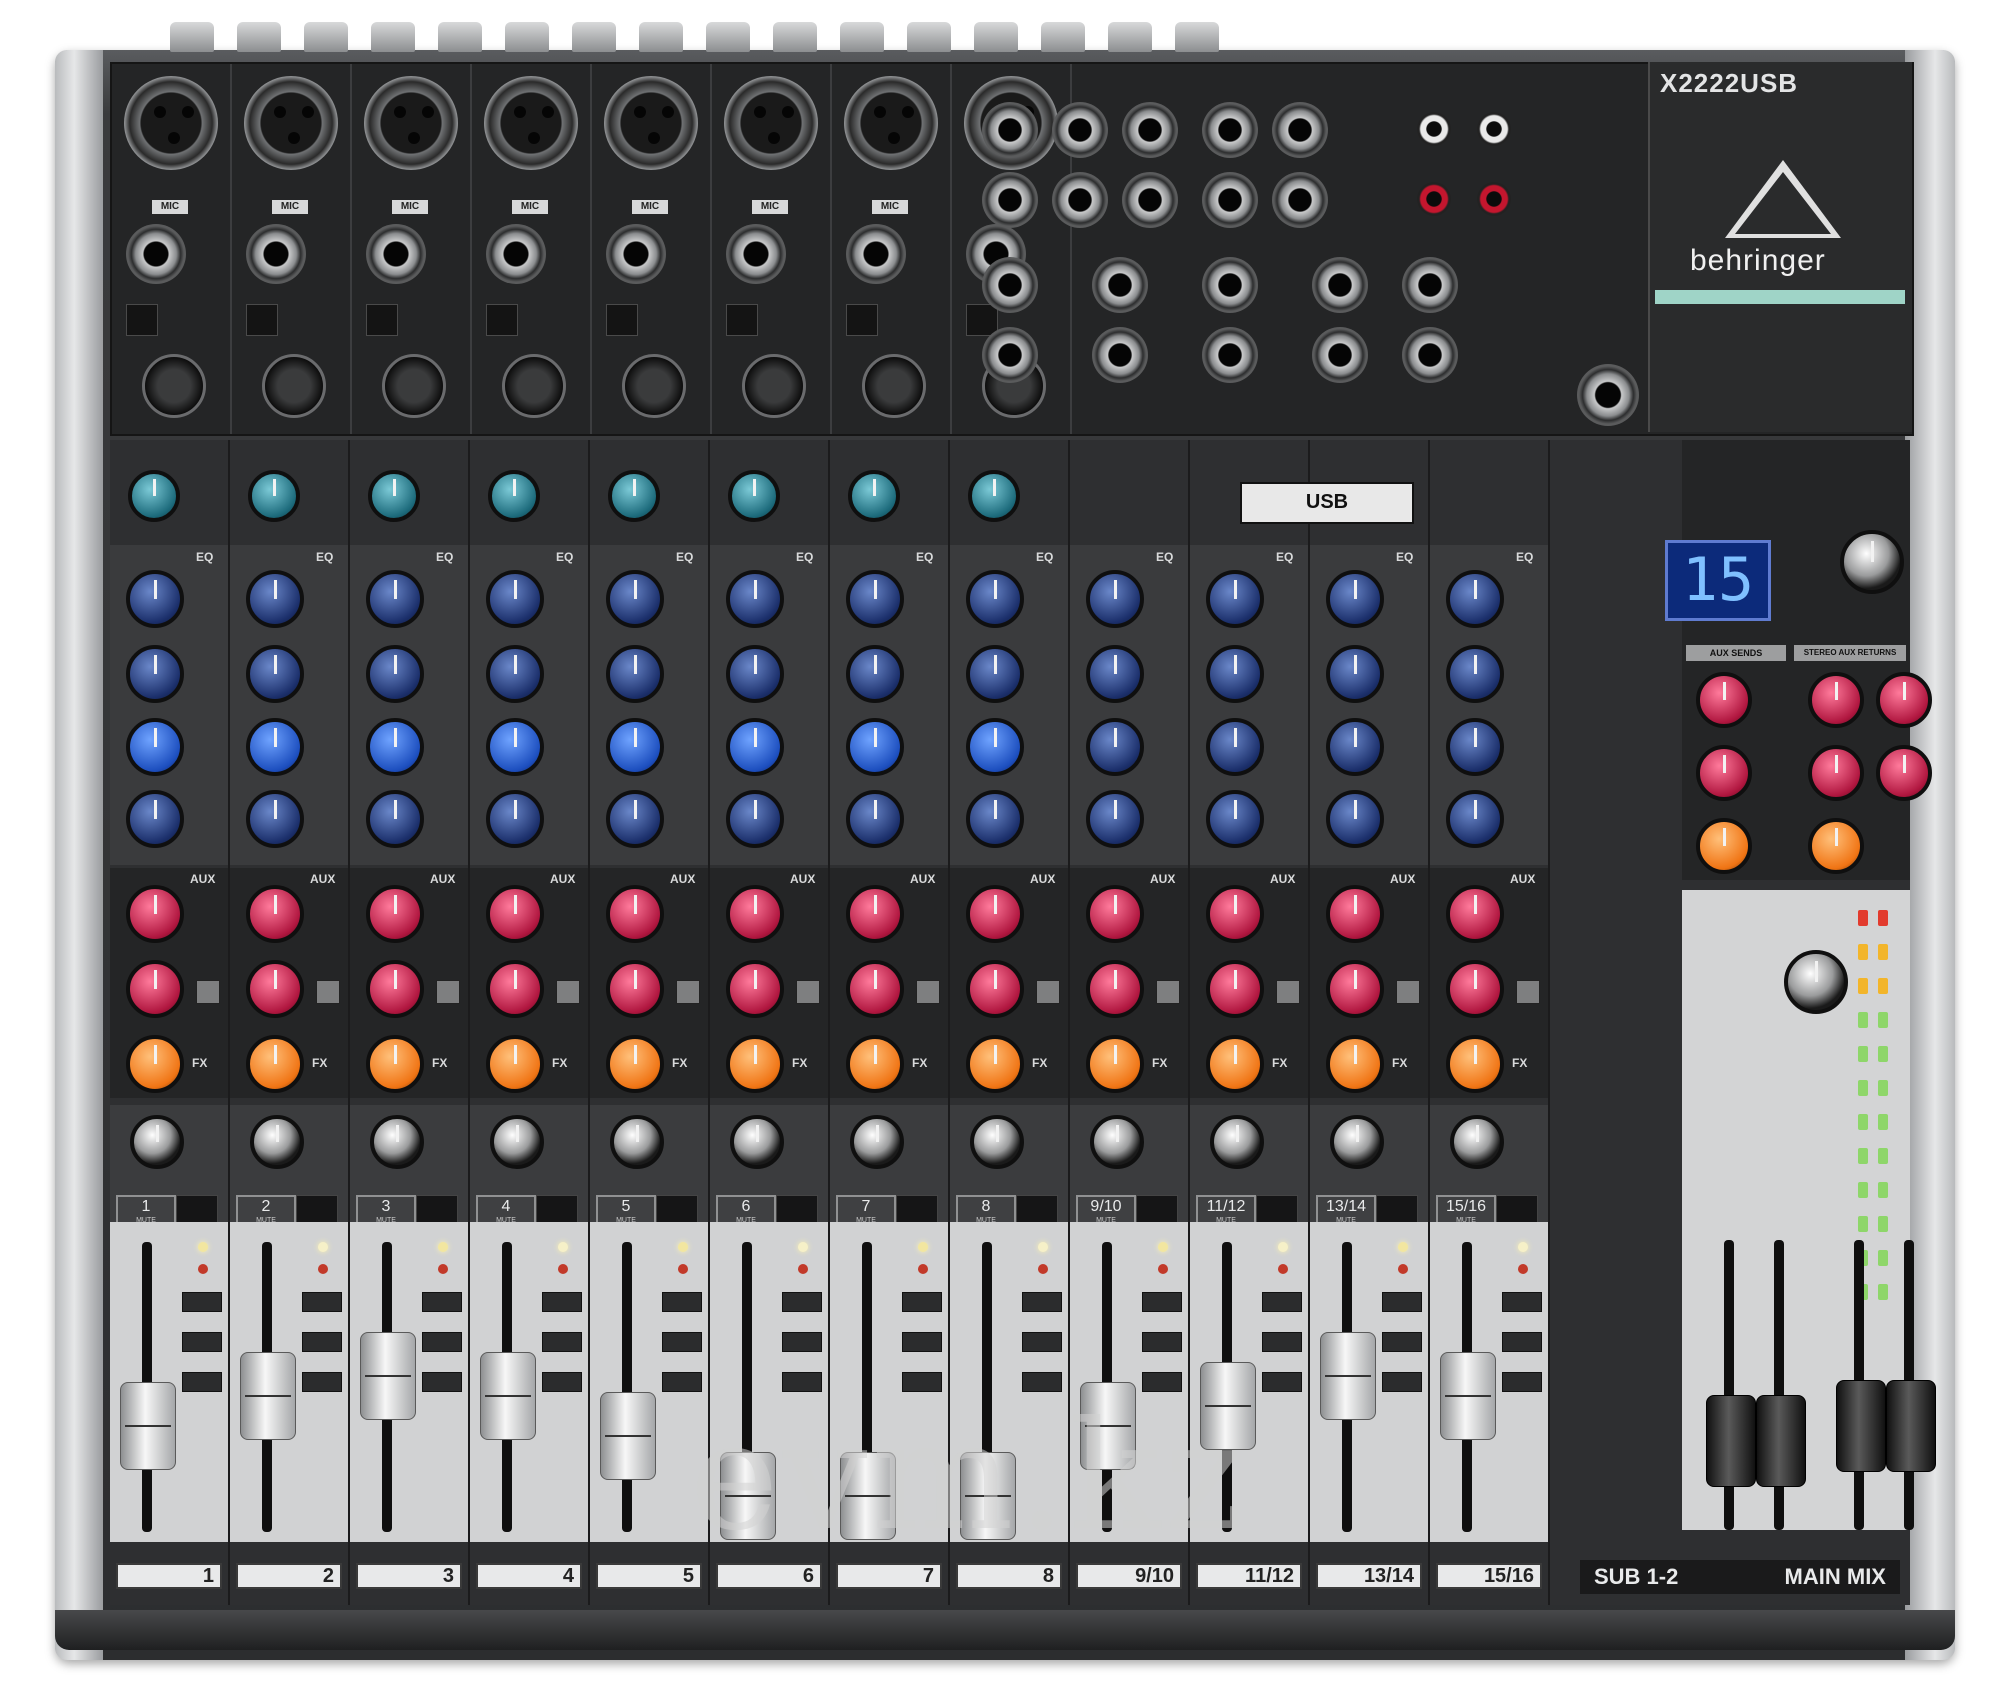  I want to click on main-mix-fader, so click(1911, 1426).